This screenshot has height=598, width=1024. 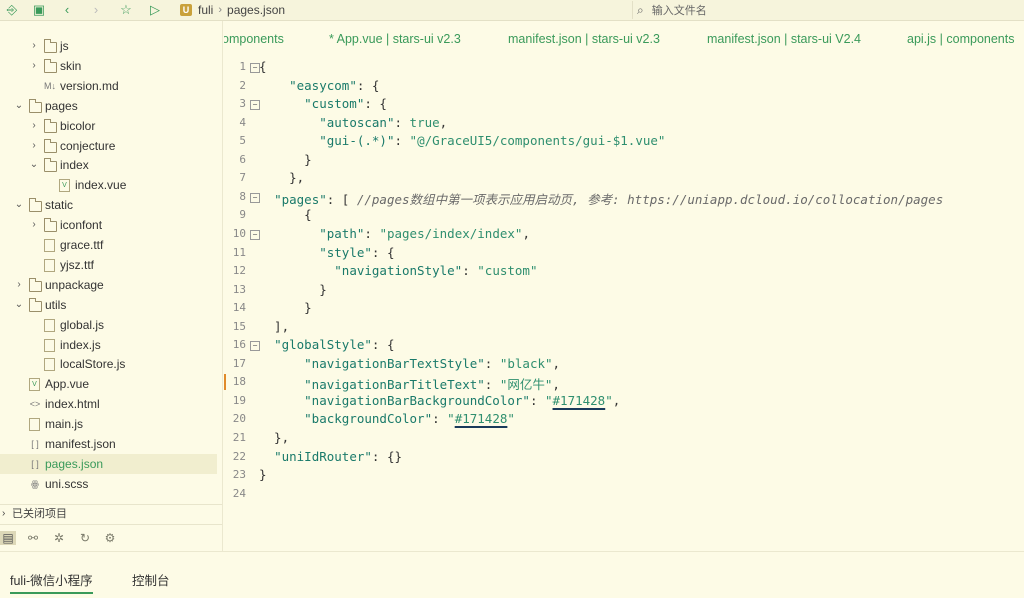 I want to click on forward-icon: ›, so click(x=96, y=10).